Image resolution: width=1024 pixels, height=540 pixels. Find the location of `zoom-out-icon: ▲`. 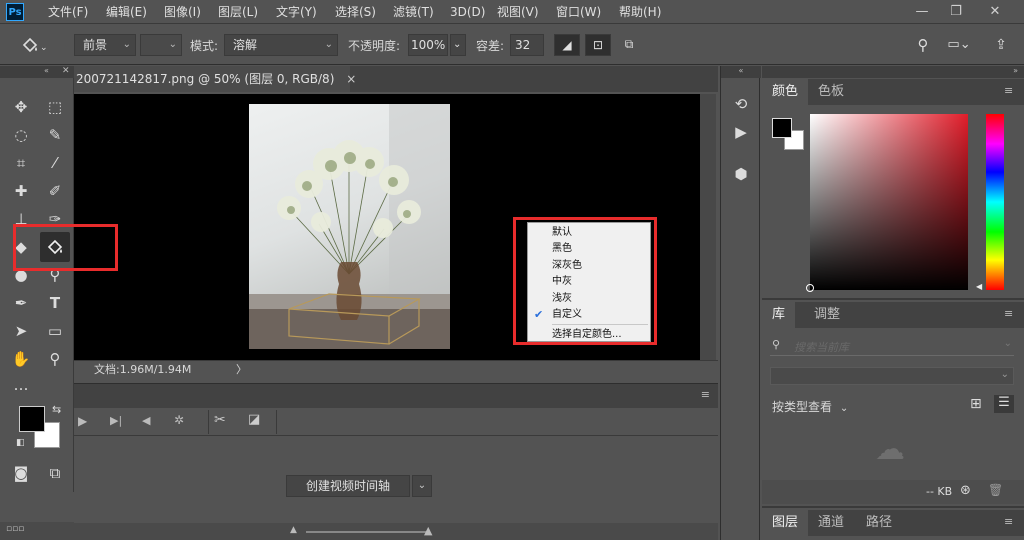

zoom-out-icon: ▲ is located at coordinates (293, 530).